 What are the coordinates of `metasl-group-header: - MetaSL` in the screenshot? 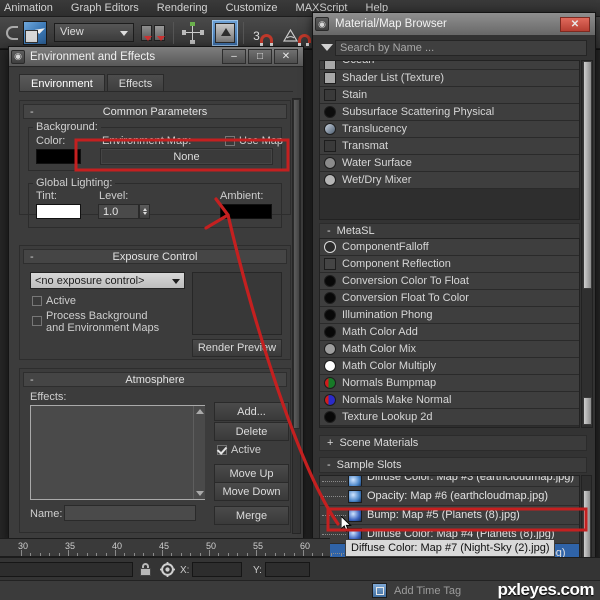 It's located at (449, 231).